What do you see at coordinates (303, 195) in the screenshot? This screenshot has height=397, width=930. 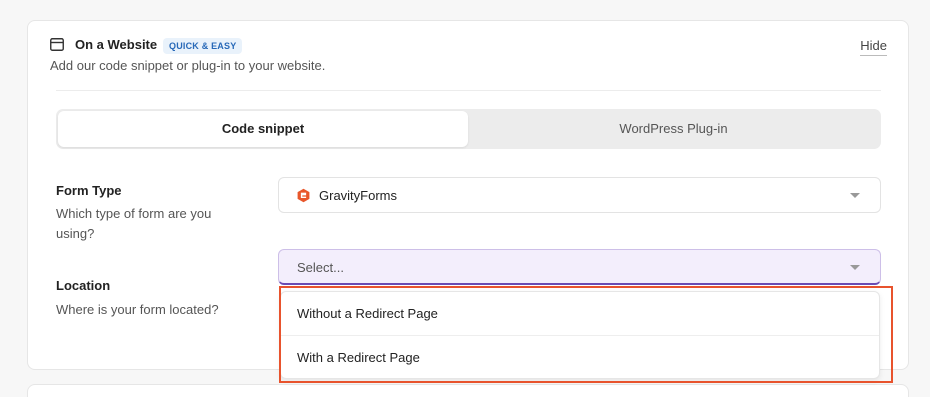 I see `gravityforms-icon` at bounding box center [303, 195].